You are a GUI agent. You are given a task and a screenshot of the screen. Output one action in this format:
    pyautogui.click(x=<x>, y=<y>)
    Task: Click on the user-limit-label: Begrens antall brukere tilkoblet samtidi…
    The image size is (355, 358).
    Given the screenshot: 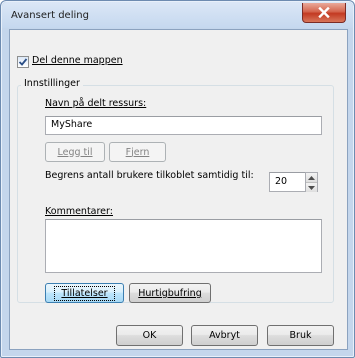 What is the action you would take?
    pyautogui.click(x=149, y=175)
    